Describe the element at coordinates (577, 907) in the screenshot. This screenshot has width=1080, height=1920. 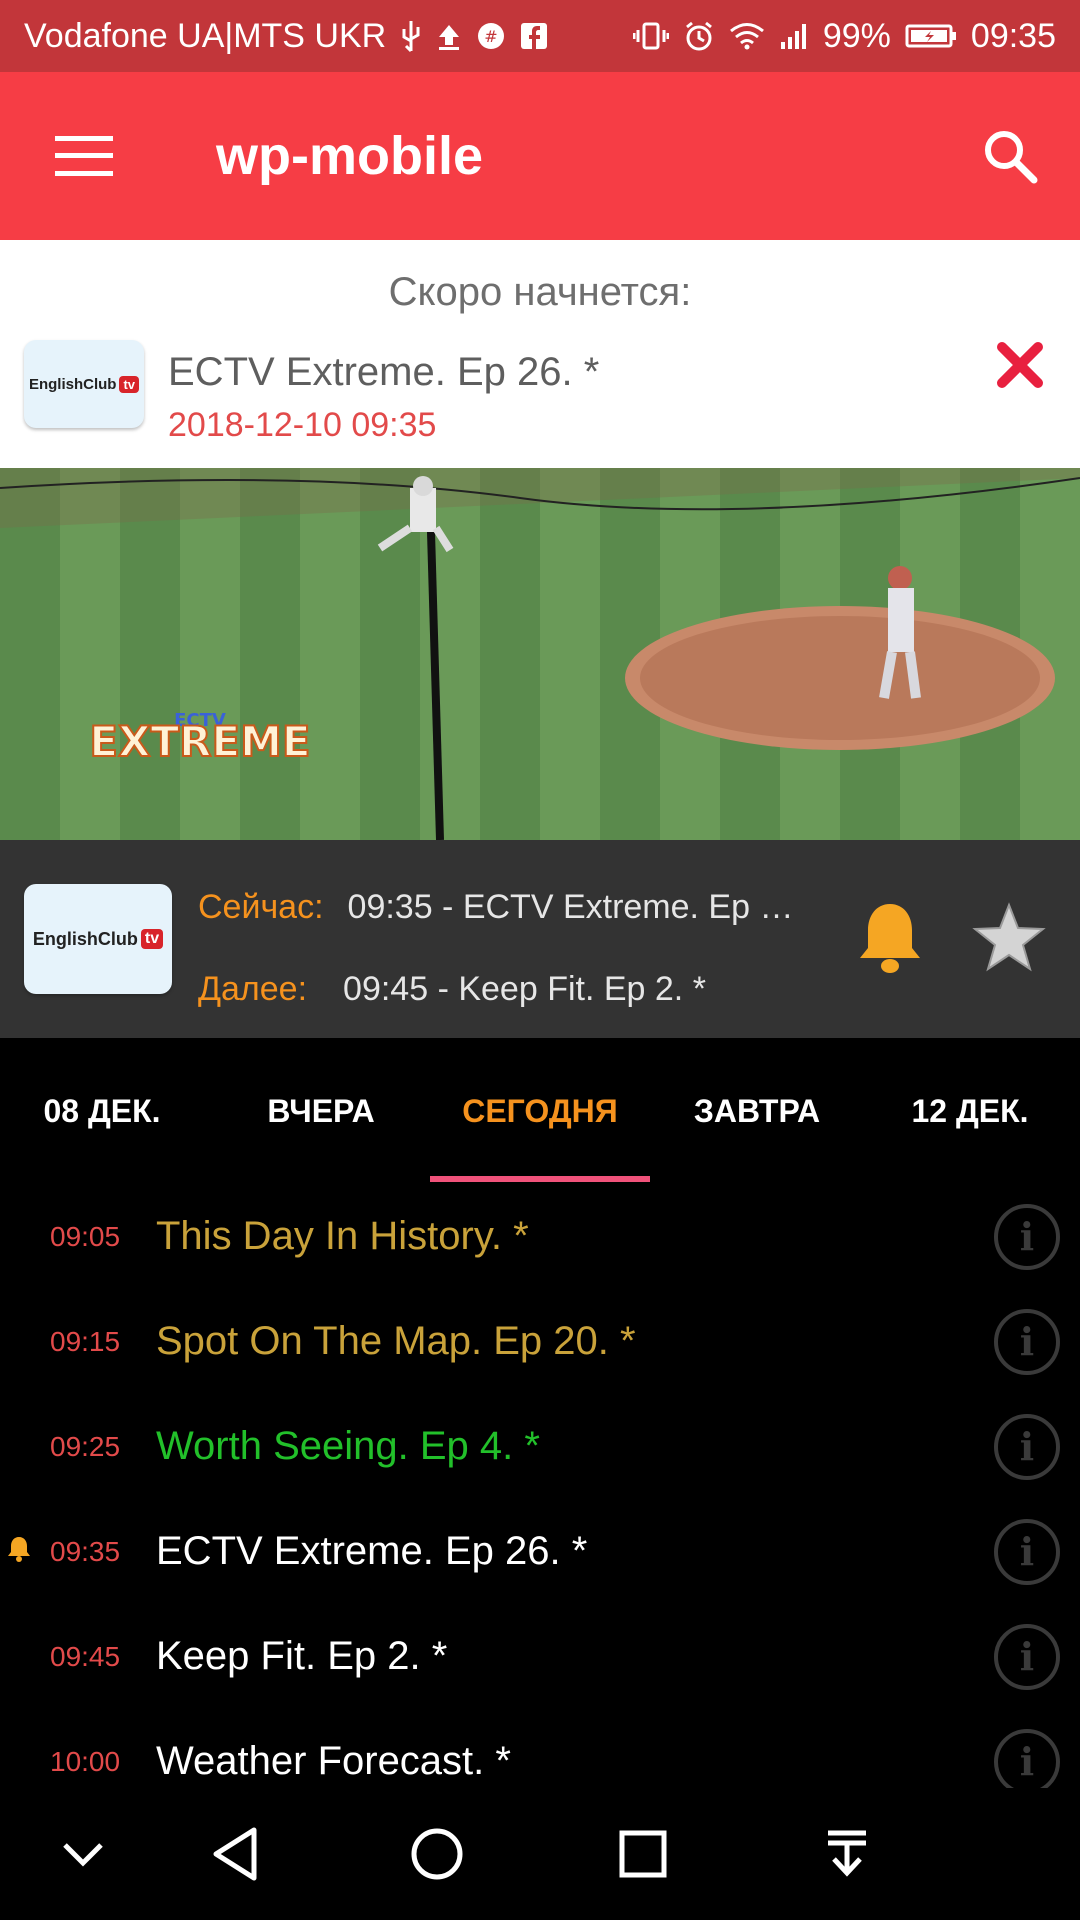
I see `now-value: 09:35 - ECTV Extreme. Ep 26. *` at that location.